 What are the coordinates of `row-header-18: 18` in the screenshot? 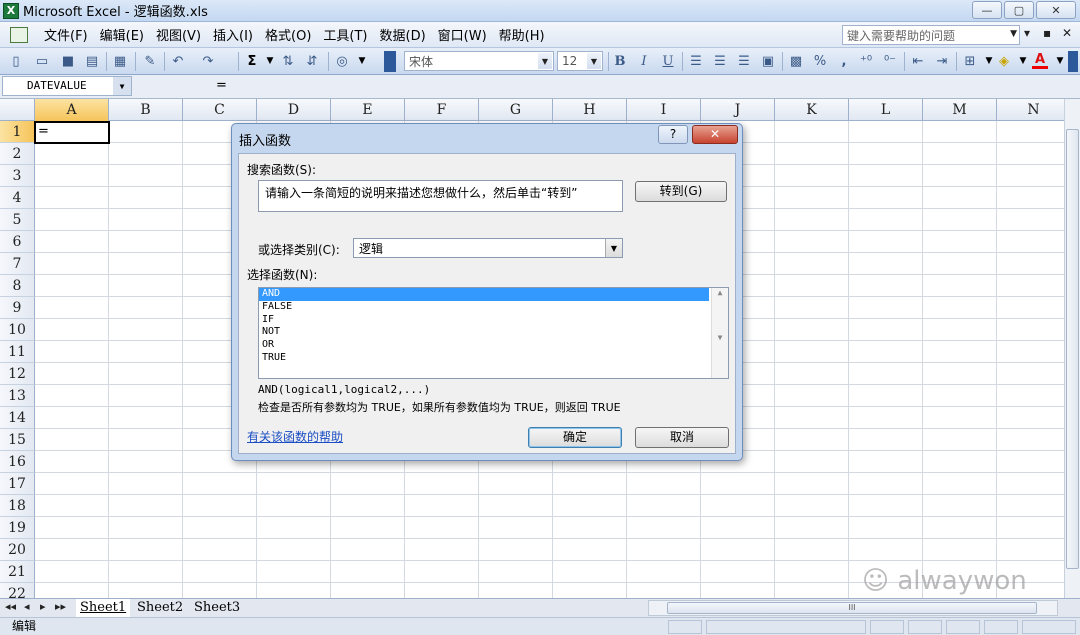 It's located at (17, 506).